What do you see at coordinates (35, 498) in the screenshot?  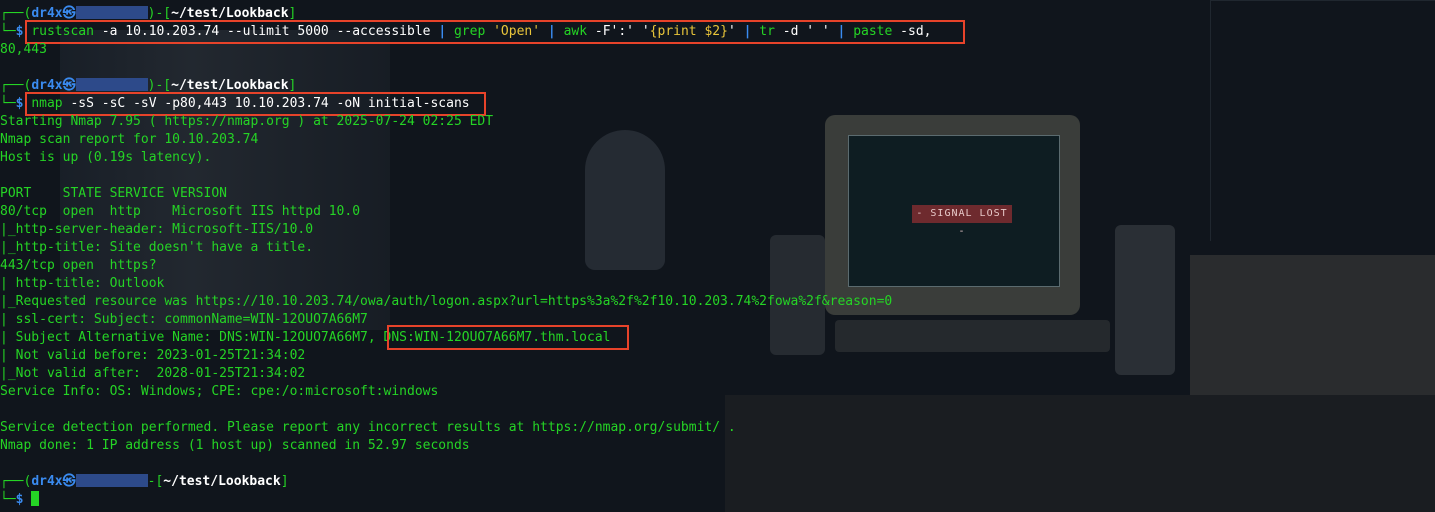 I see `terminal-cursor` at bounding box center [35, 498].